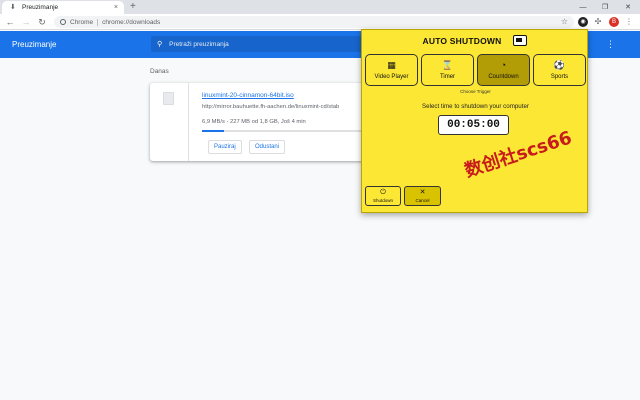 This screenshot has width=640, height=400. I want to click on shutdown-button: ⏻ Shutdown, so click(383, 196).